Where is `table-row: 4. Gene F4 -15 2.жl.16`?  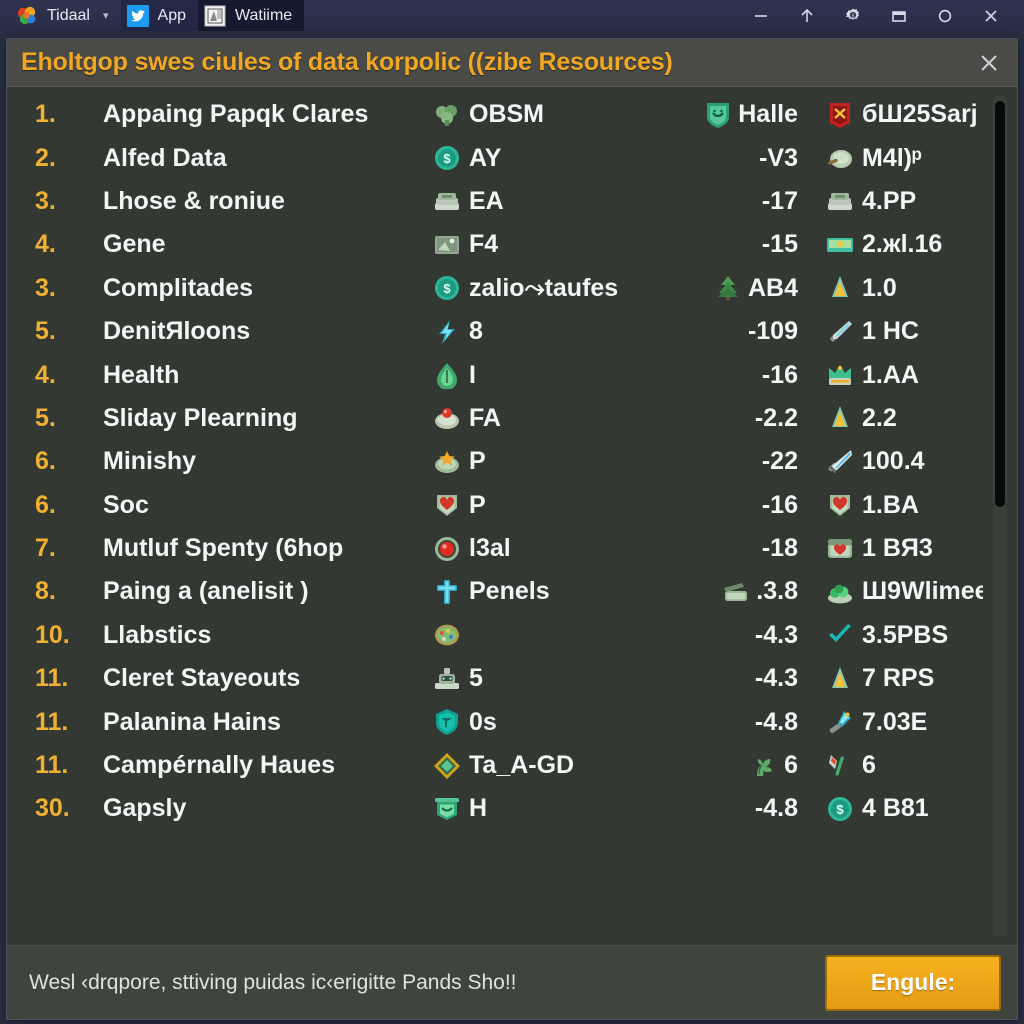 table-row: 4. Gene F4 -15 2.жl.16 is located at coordinates (495, 244).